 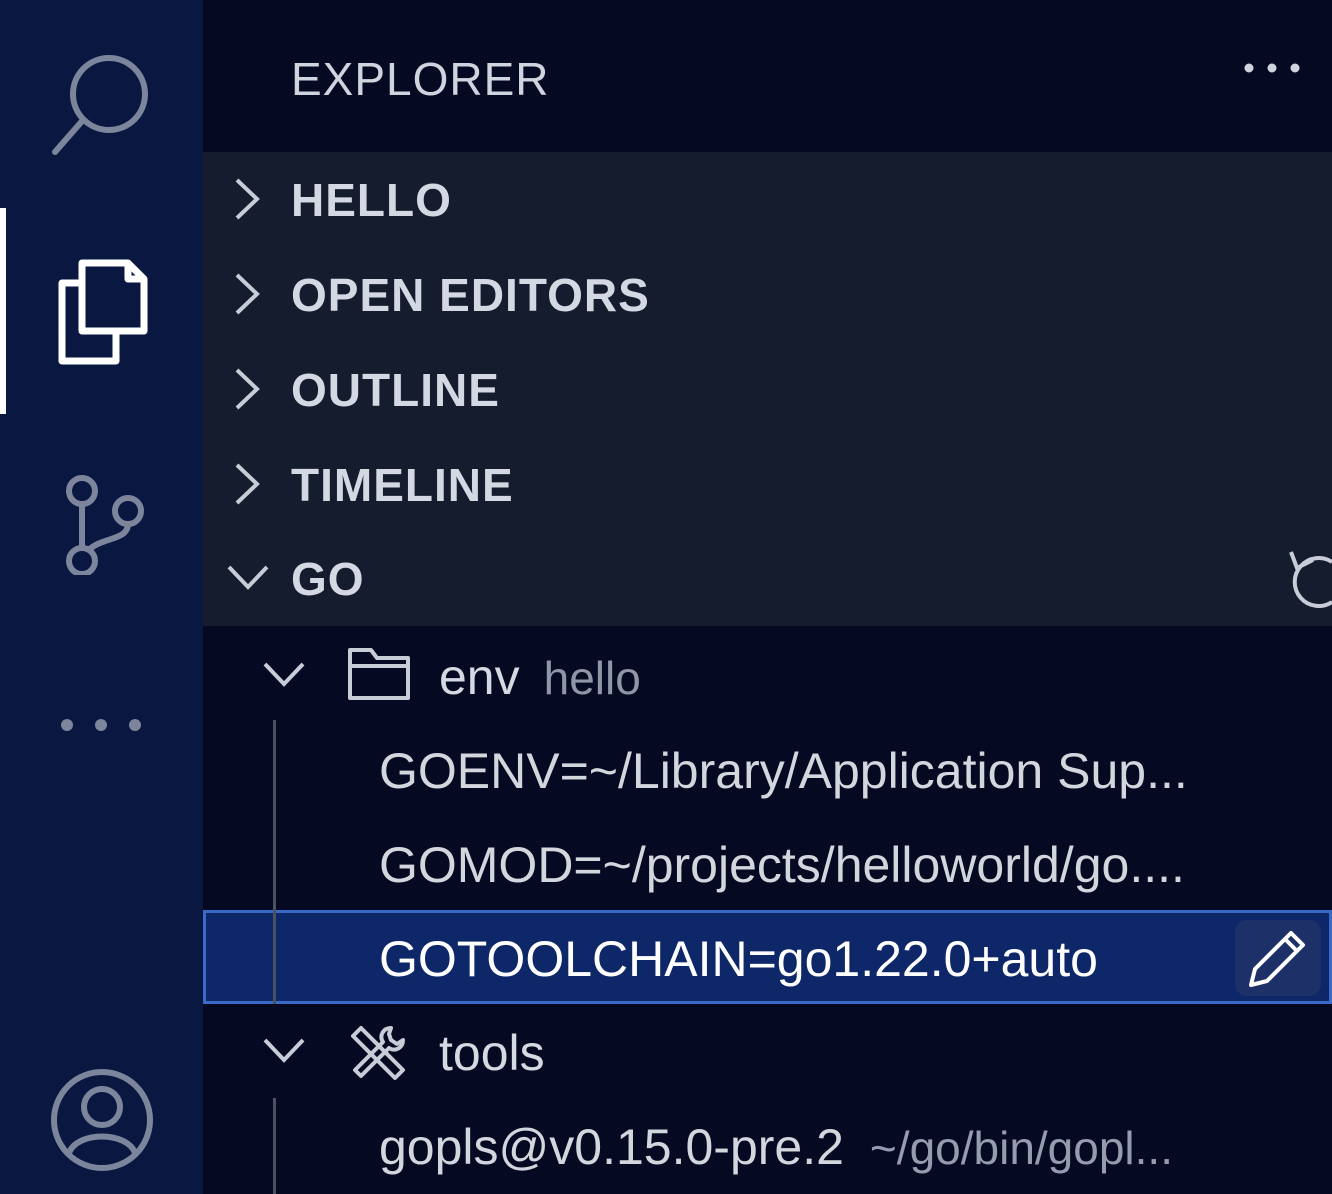 I want to click on tree-tools: tools, so click(x=767, y=1051).